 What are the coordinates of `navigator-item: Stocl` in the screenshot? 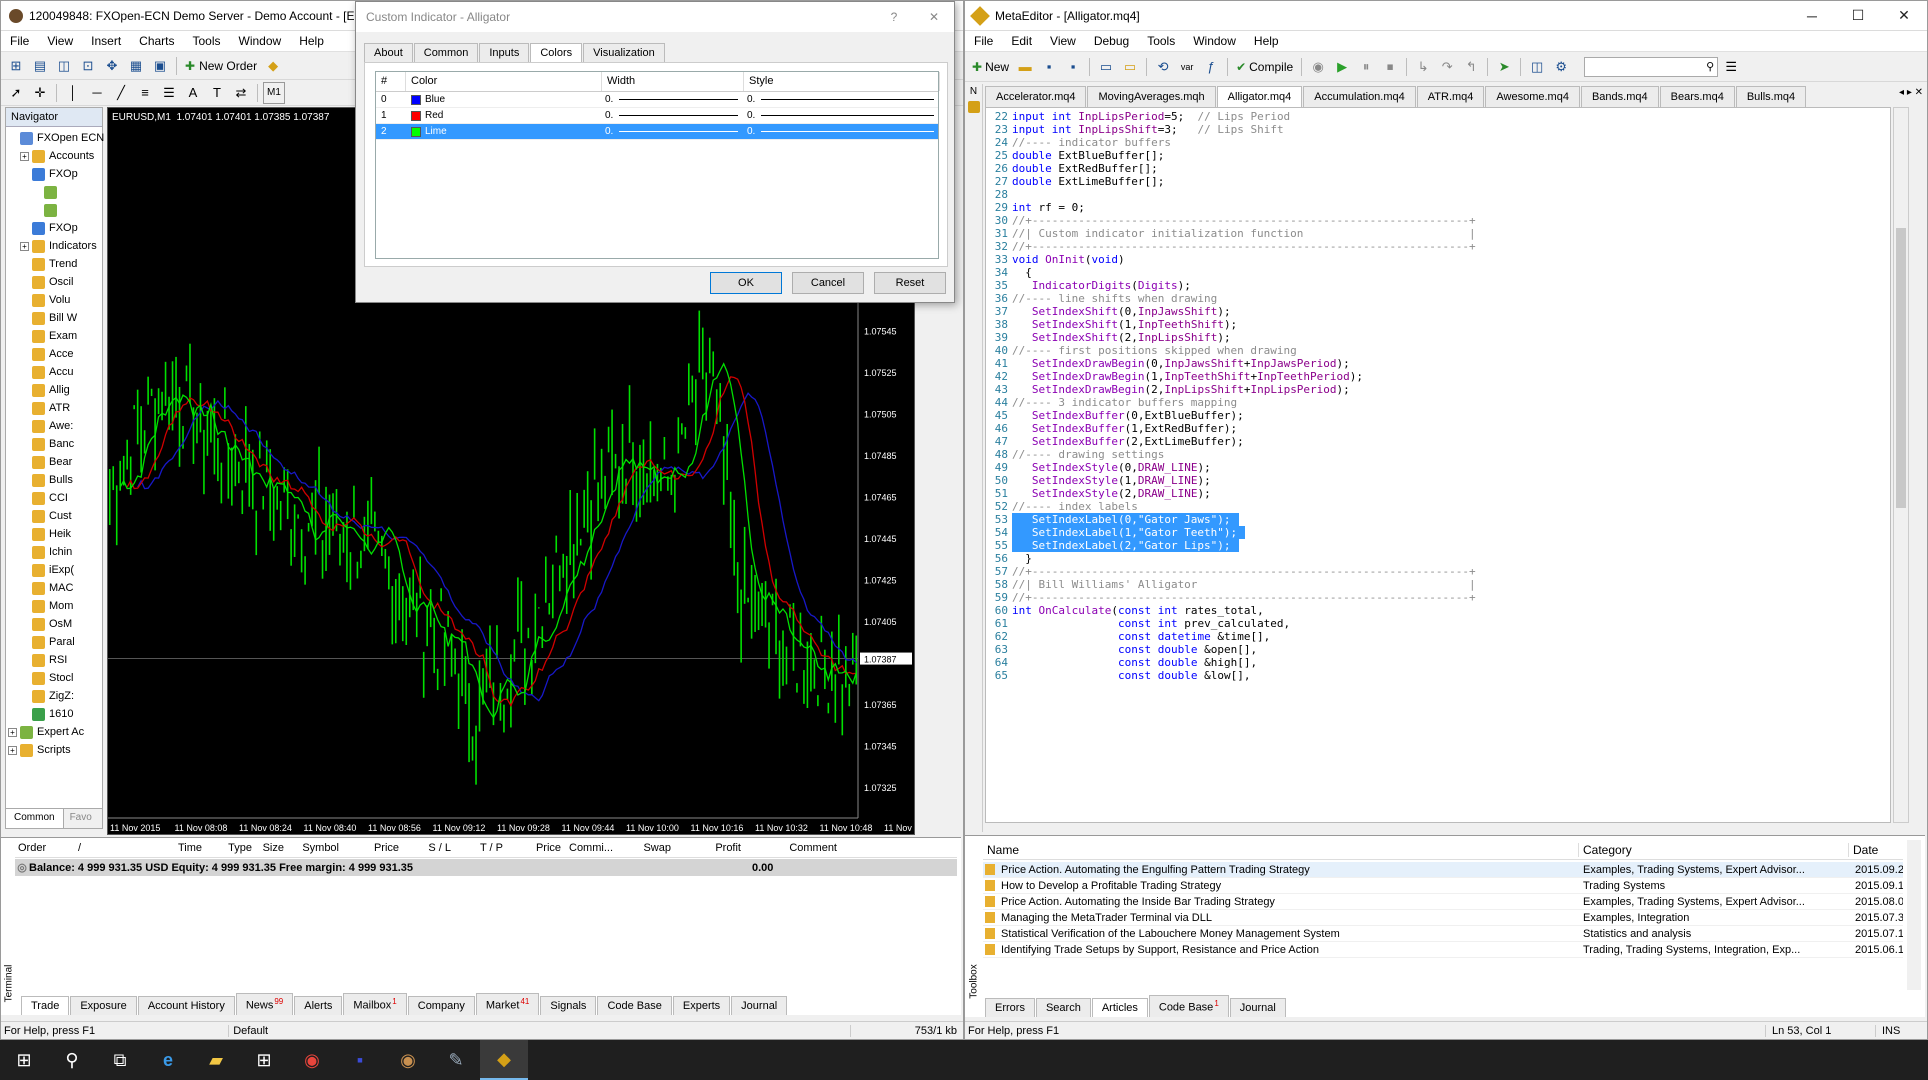 It's located at (54, 678).